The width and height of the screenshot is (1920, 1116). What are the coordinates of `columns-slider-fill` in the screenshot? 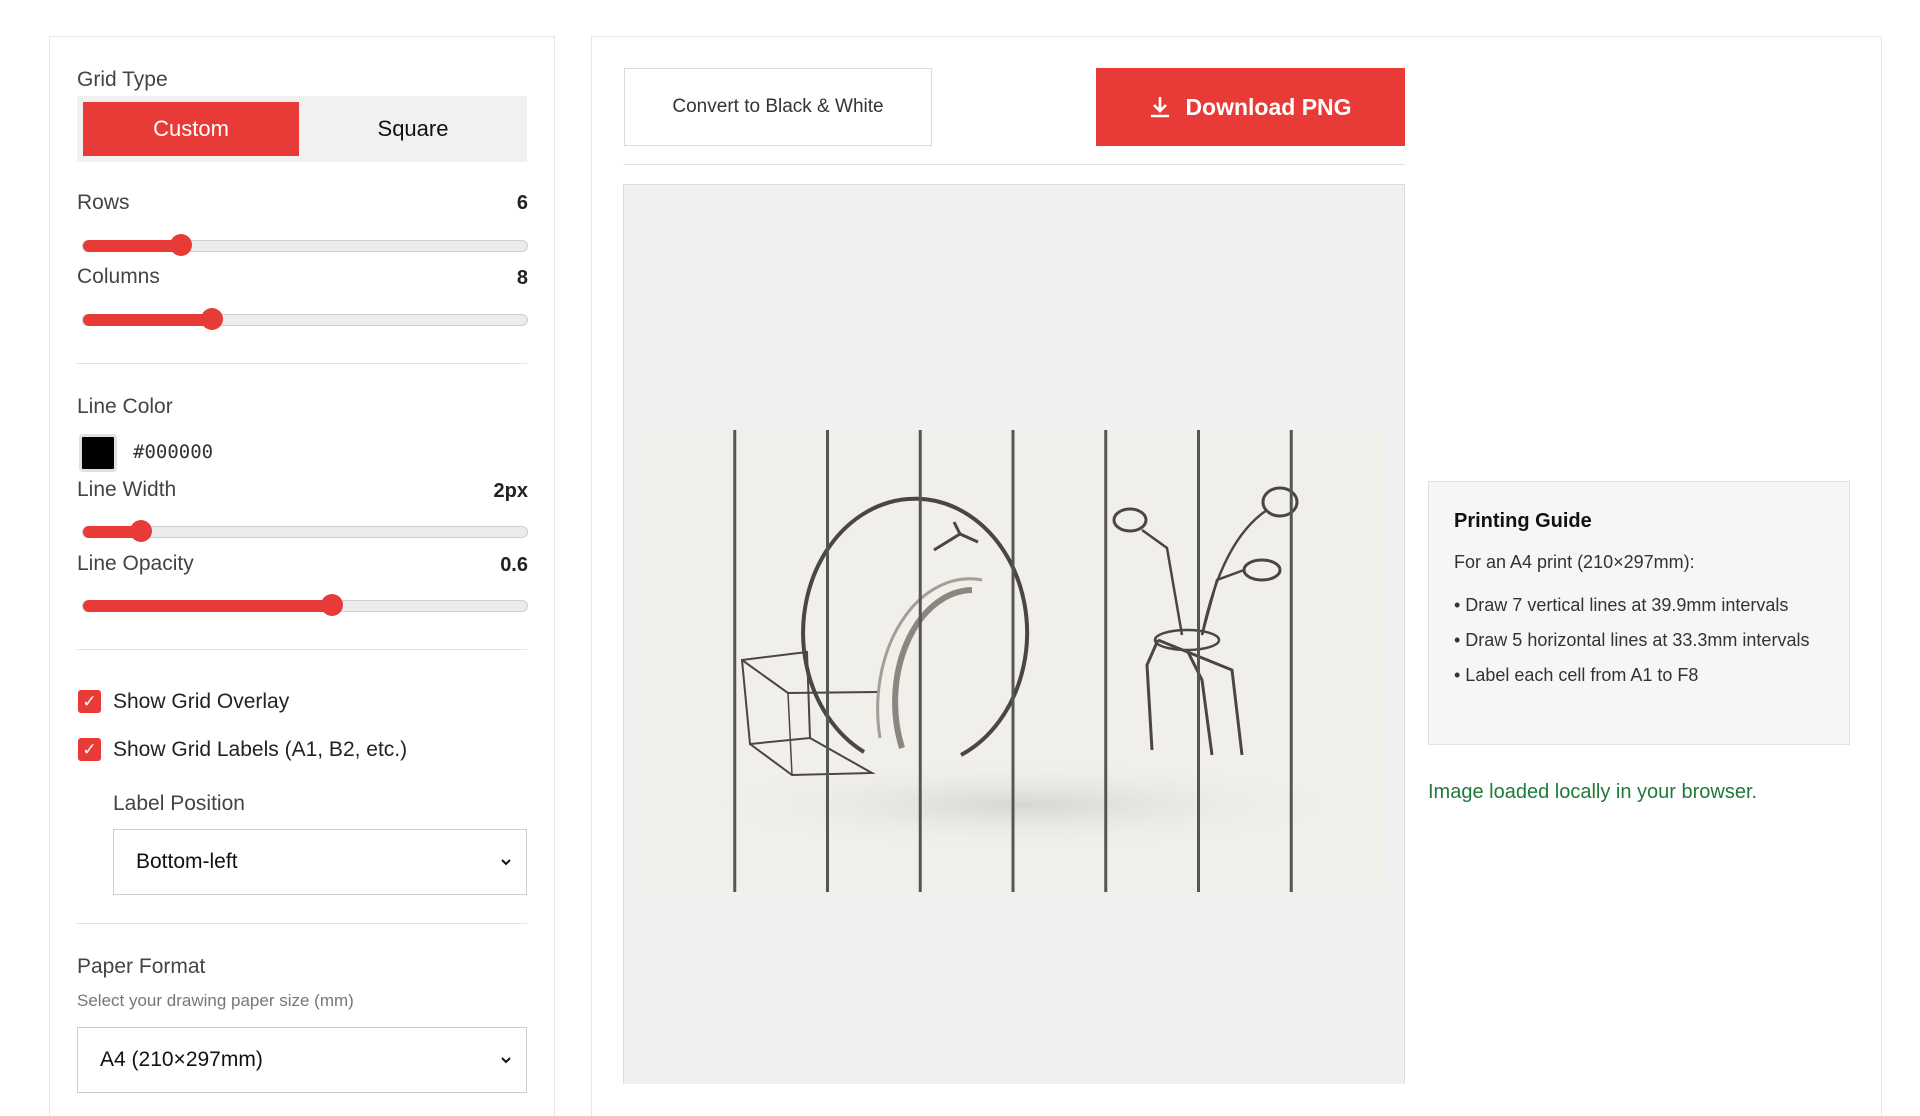 It's located at (147, 320).